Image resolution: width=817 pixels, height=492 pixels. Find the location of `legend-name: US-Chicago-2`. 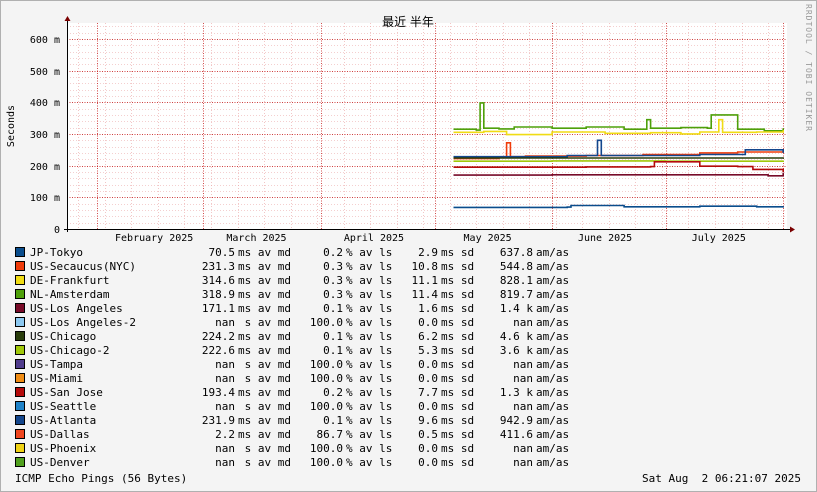

legend-name: US-Chicago-2 is located at coordinates (70, 350).